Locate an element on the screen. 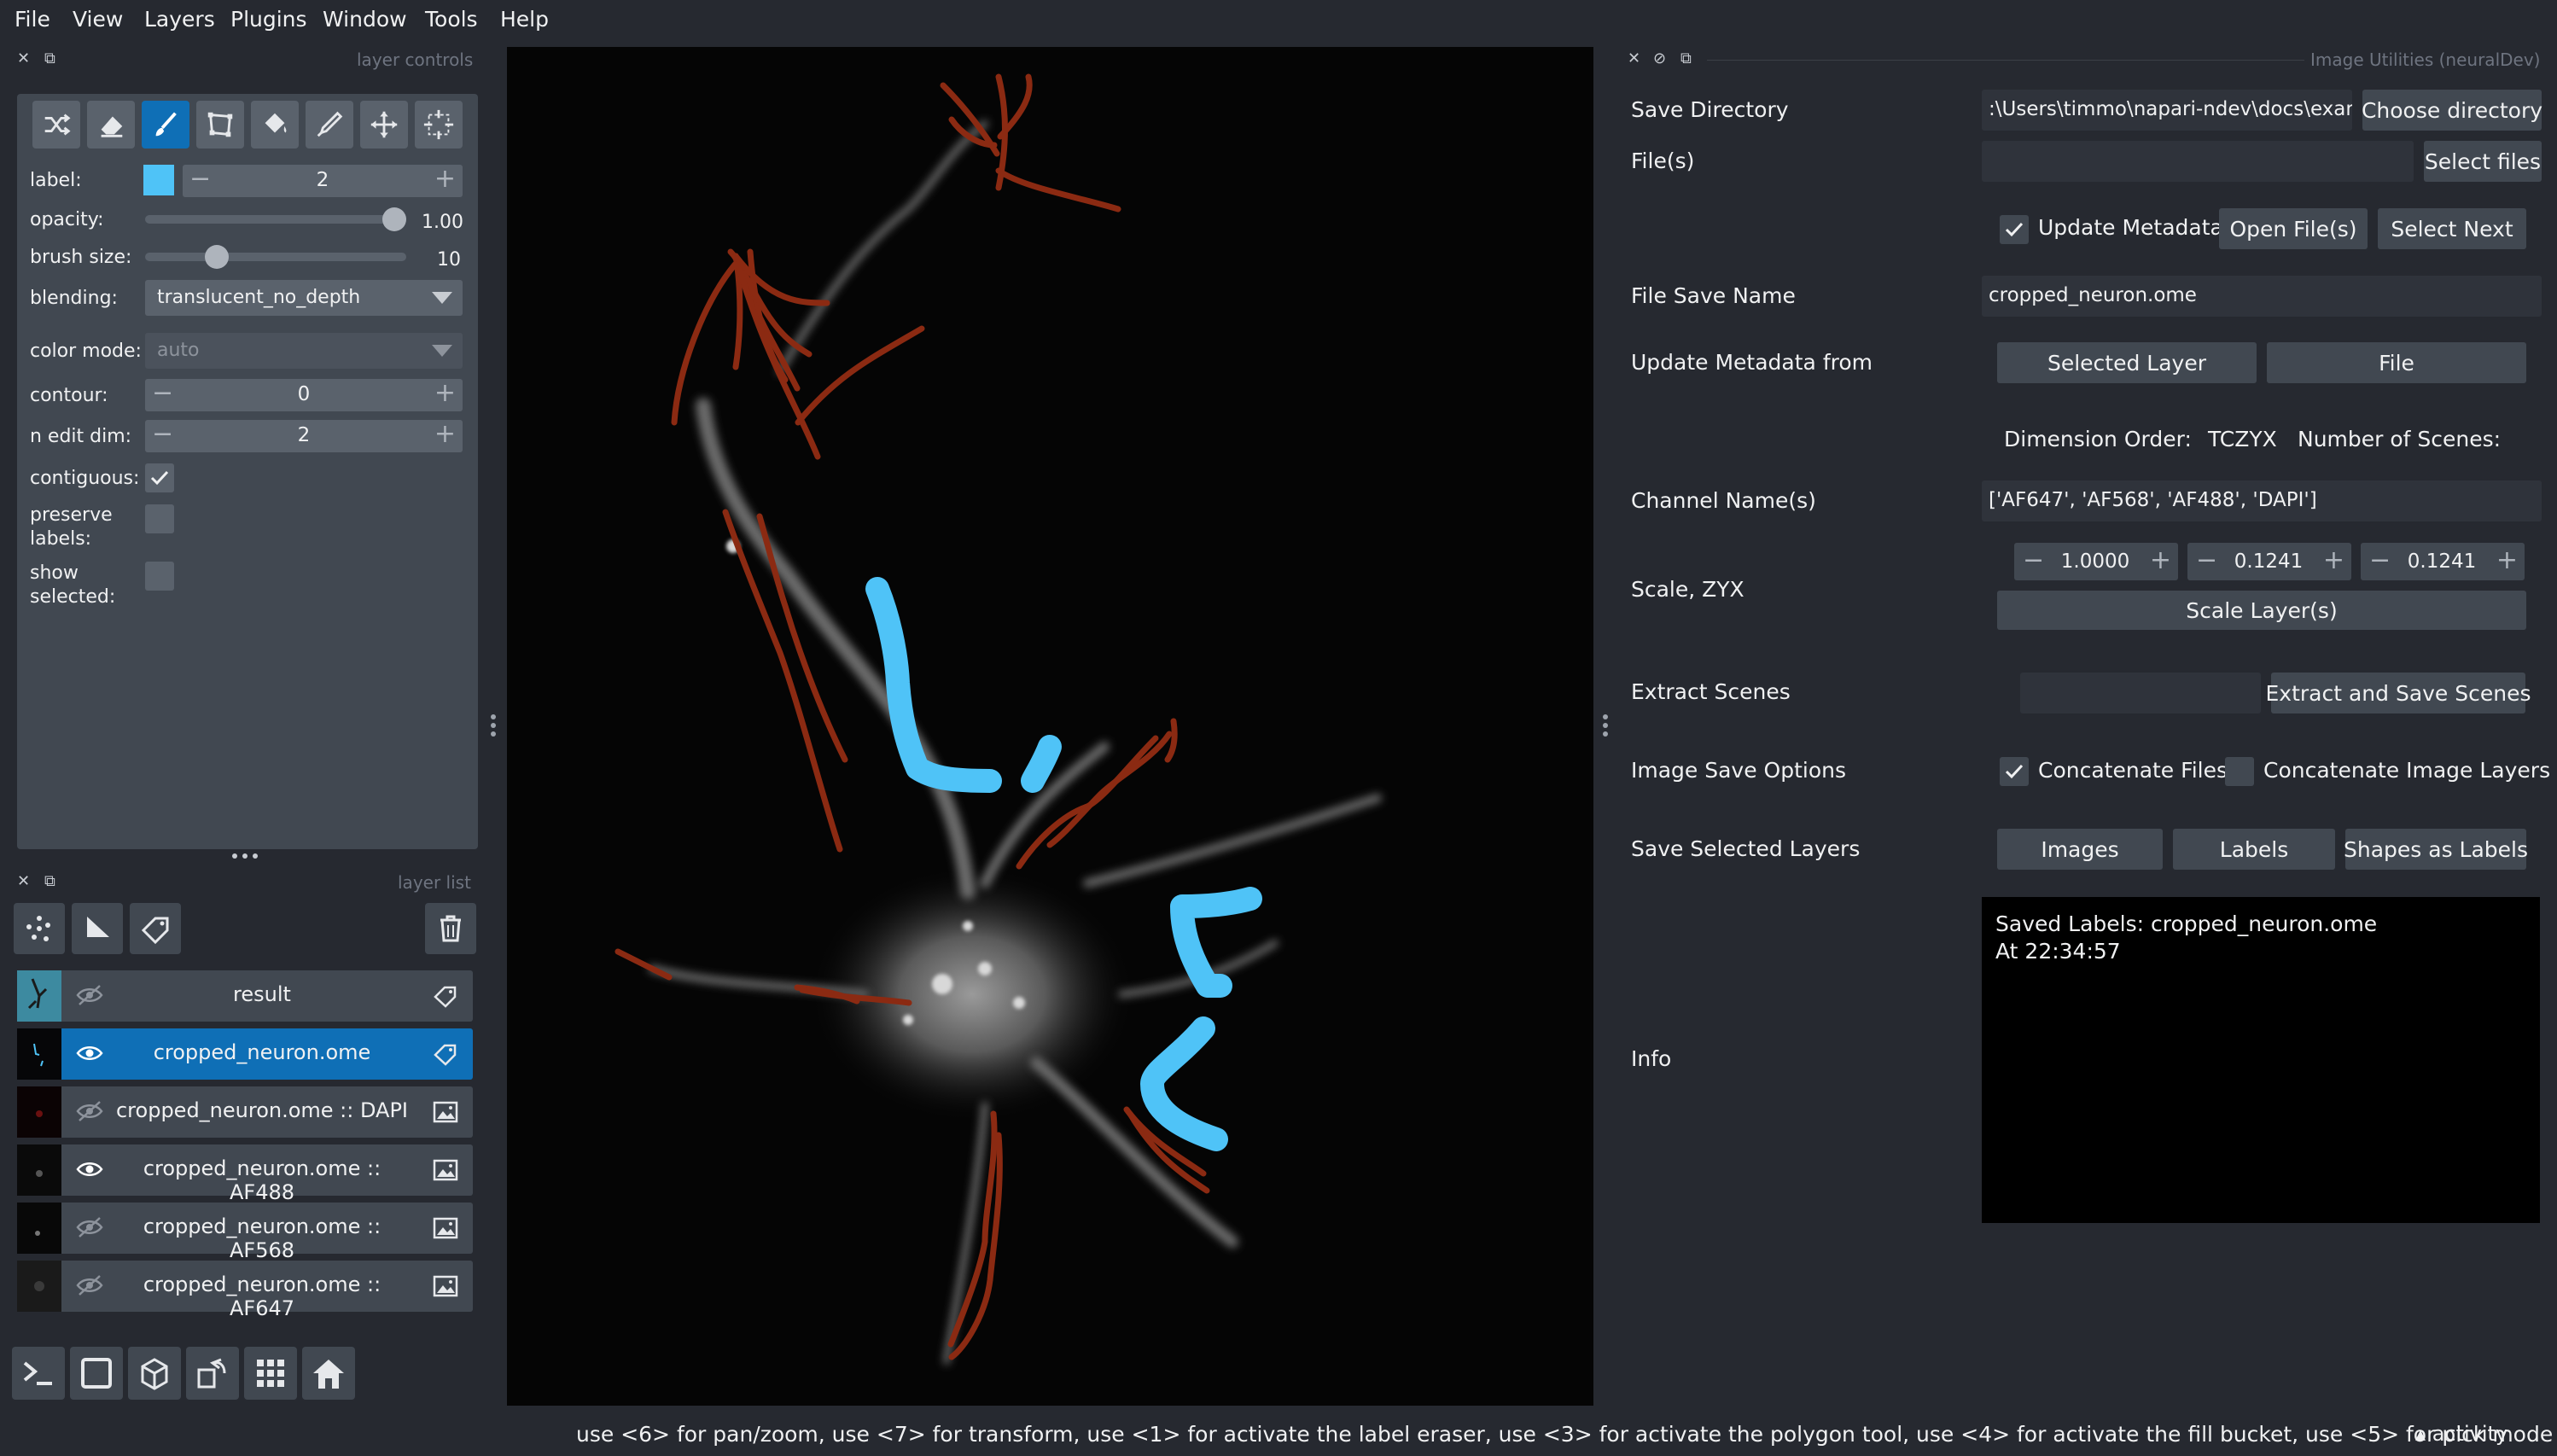 The width and height of the screenshot is (2557, 1456). extract-save-scenes-button: Extract and Save Scenes is located at coordinates (2398, 693).